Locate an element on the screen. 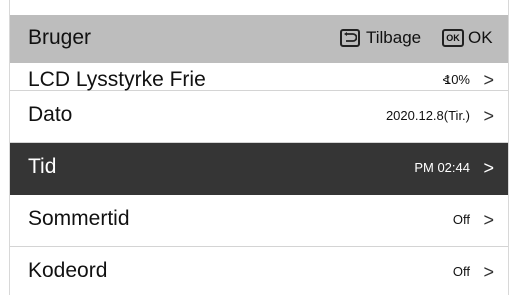 This screenshot has height=295, width=516. sommertid-label: Sommertid is located at coordinates (79, 218).